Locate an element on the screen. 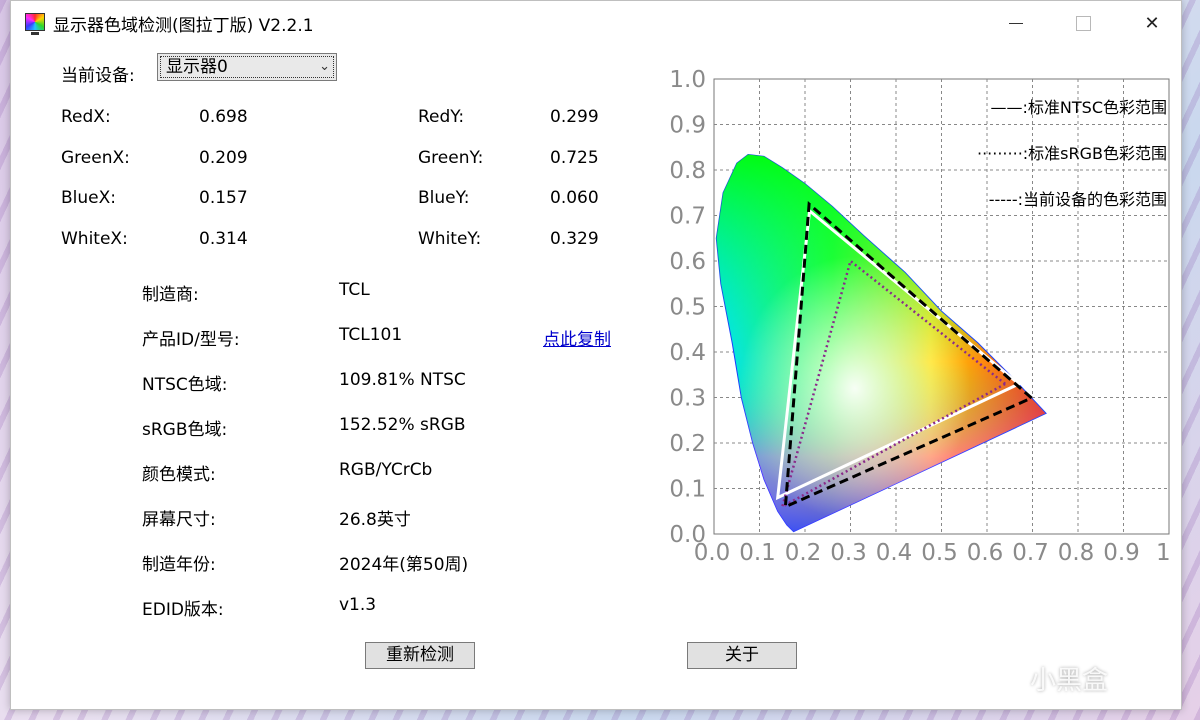  x-tick-label: 0.4 is located at coordinates (894, 553).